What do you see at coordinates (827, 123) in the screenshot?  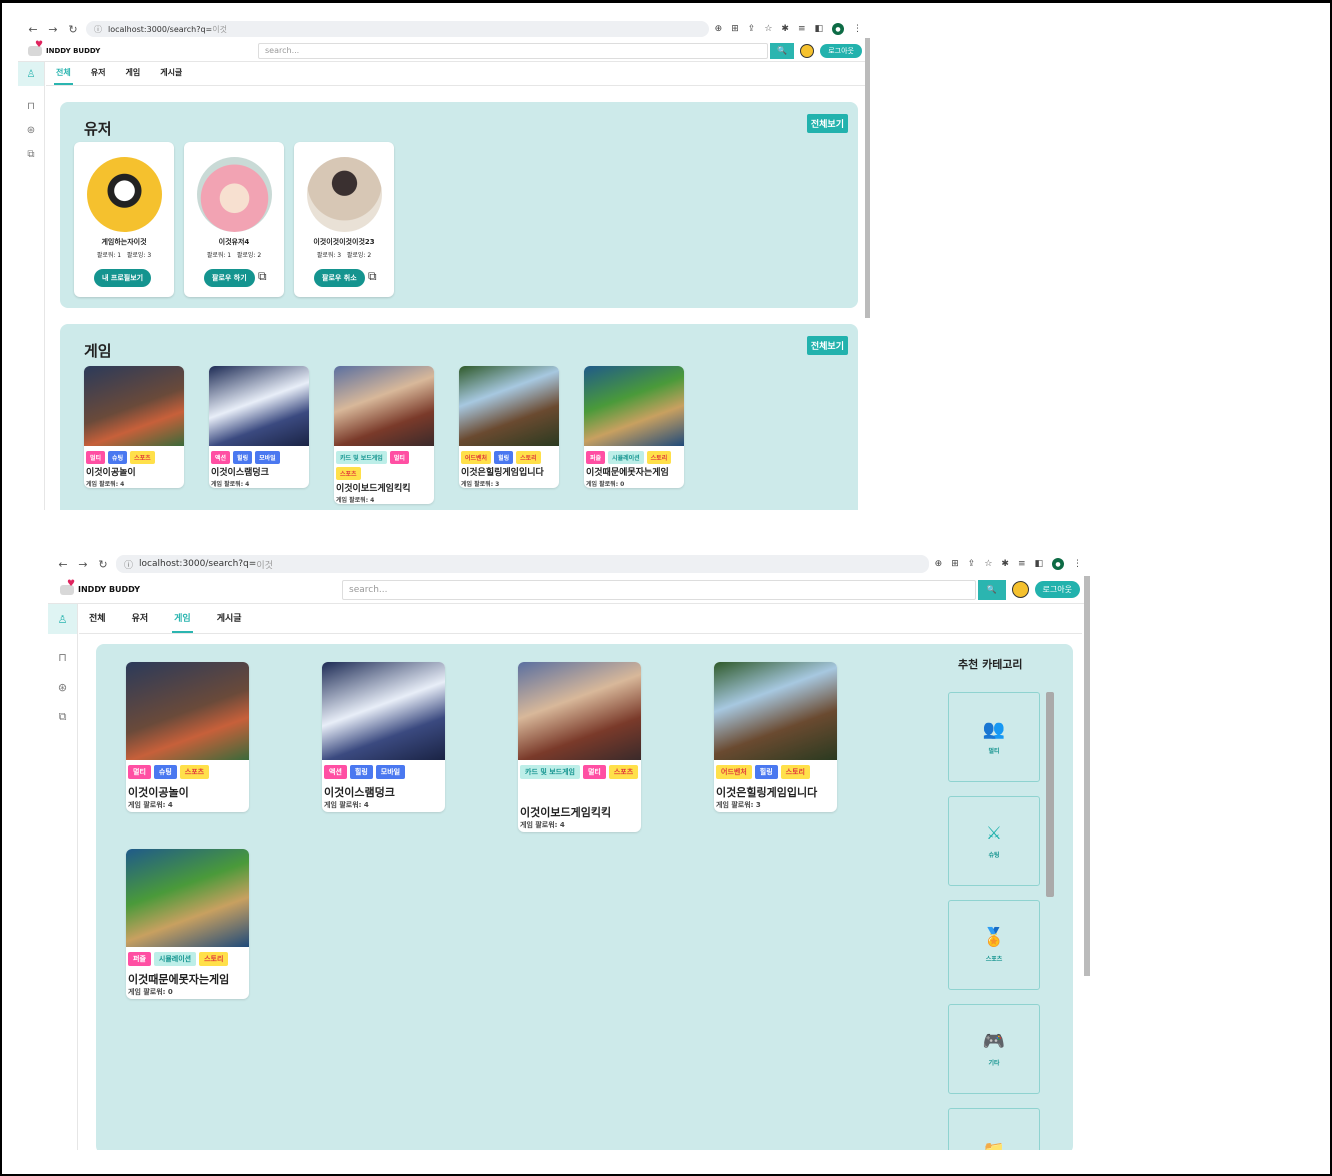 I see `users-view-all-button: 전체보기` at bounding box center [827, 123].